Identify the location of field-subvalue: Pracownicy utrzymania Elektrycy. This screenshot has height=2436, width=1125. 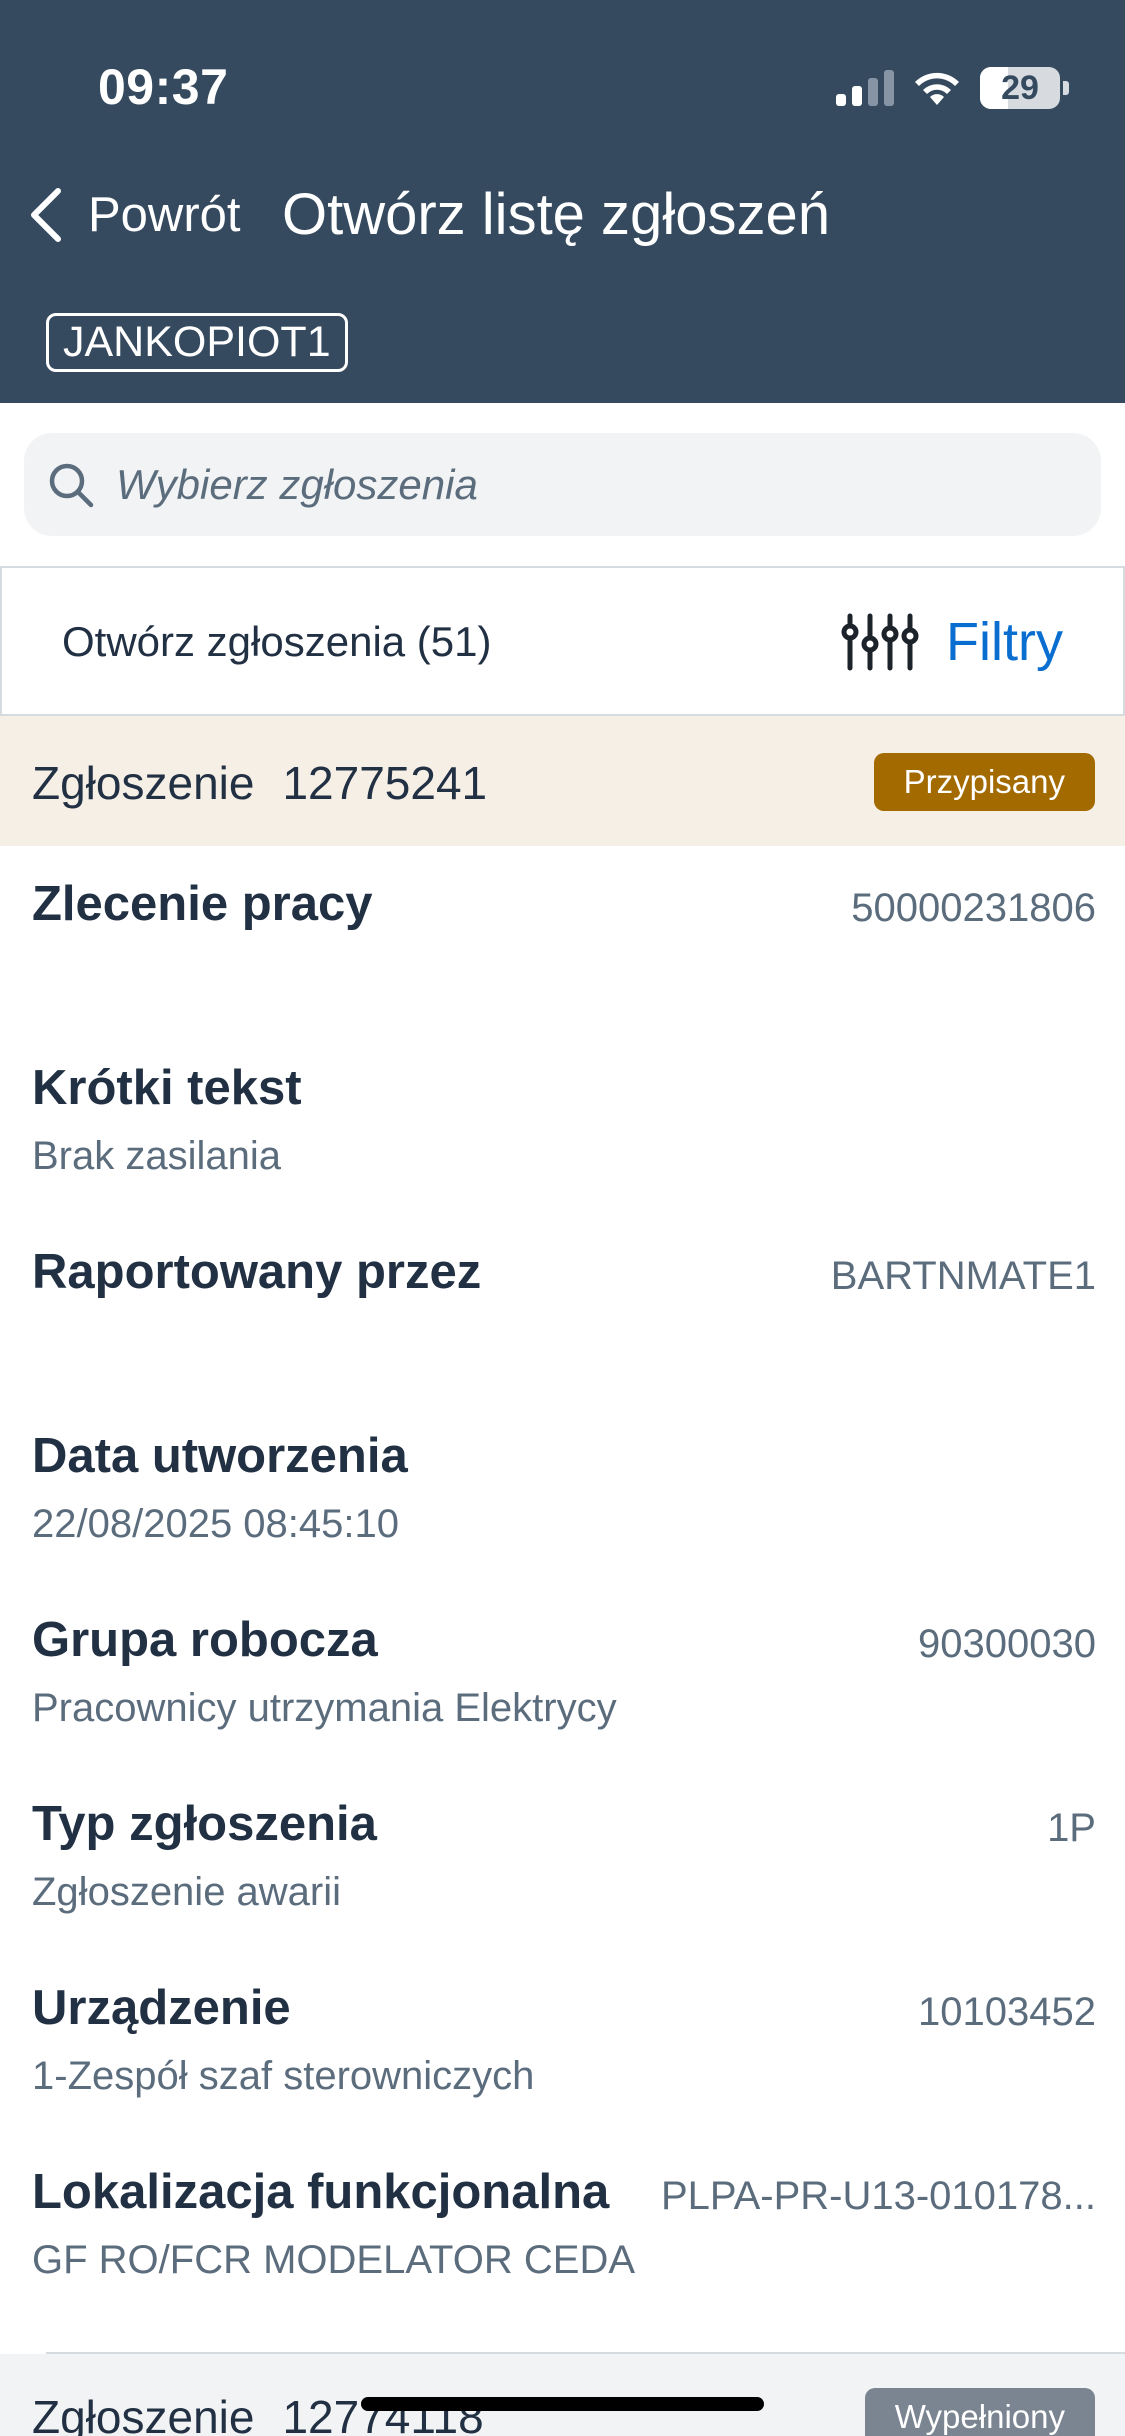
(324, 1708).